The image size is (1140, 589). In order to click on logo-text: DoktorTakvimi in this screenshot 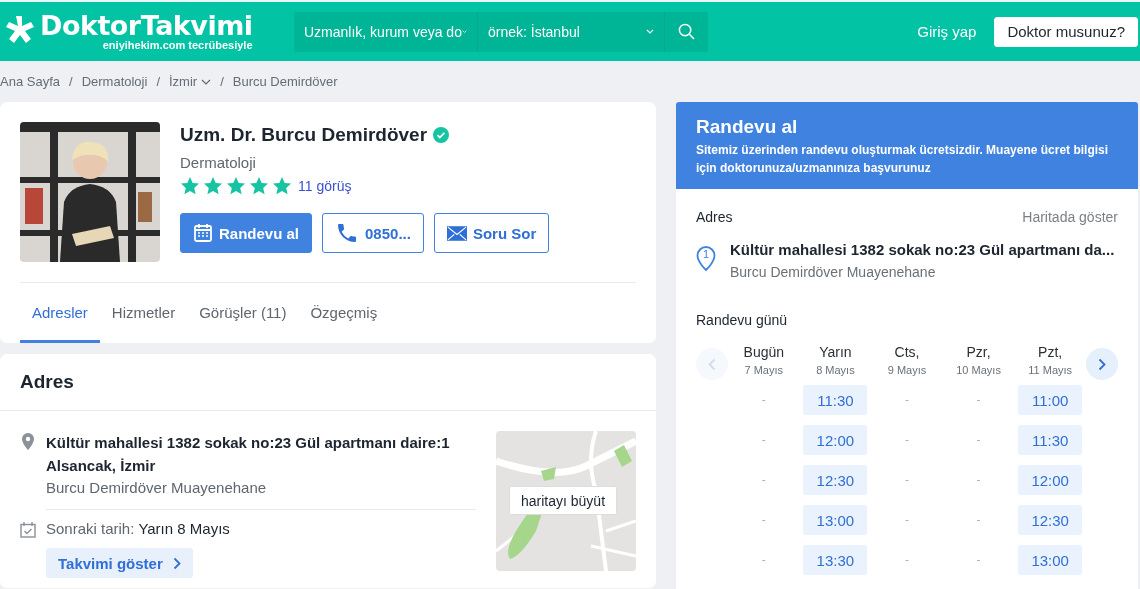, I will do `click(146, 26)`.